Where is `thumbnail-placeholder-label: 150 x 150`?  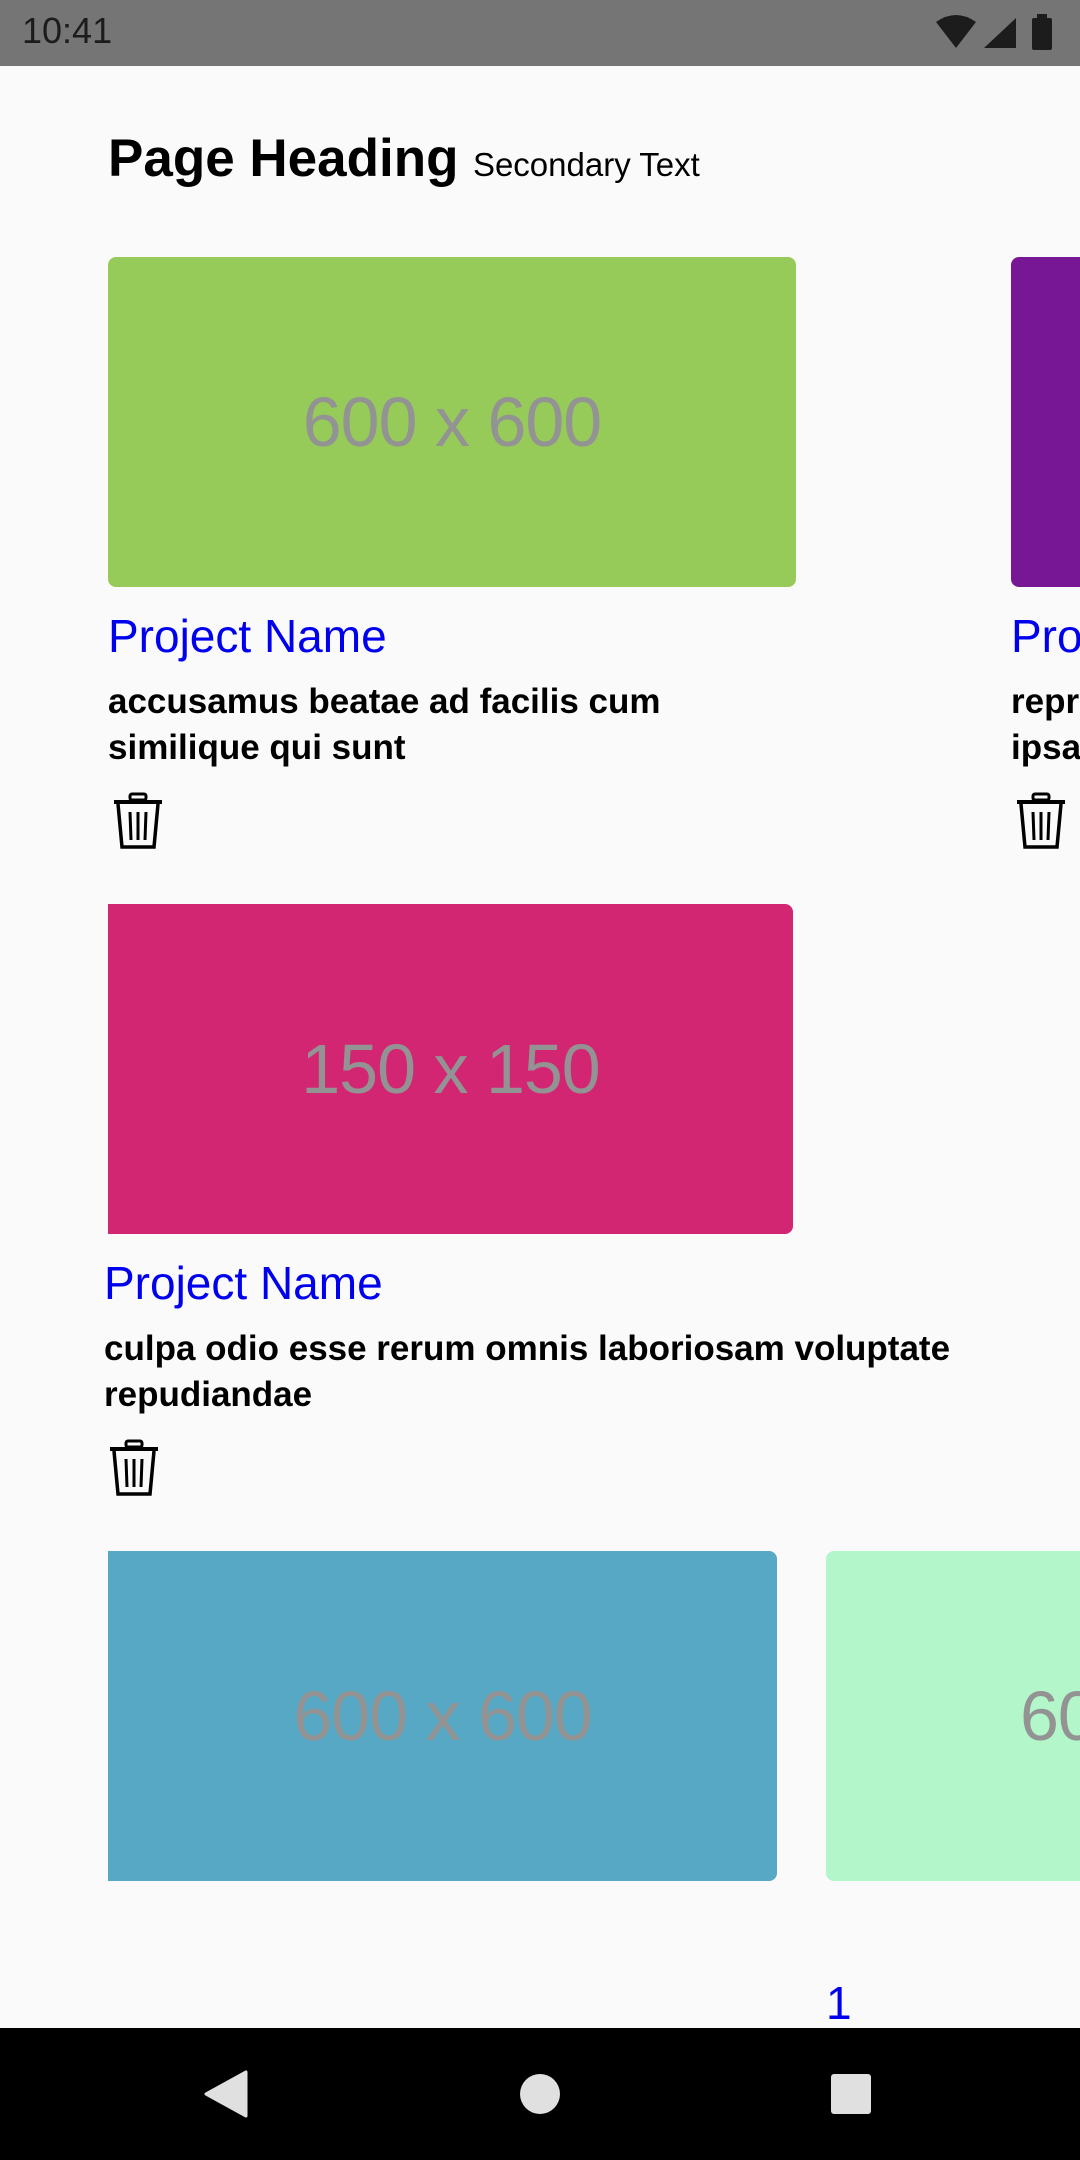 thumbnail-placeholder-label: 150 x 150 is located at coordinates (450, 1069).